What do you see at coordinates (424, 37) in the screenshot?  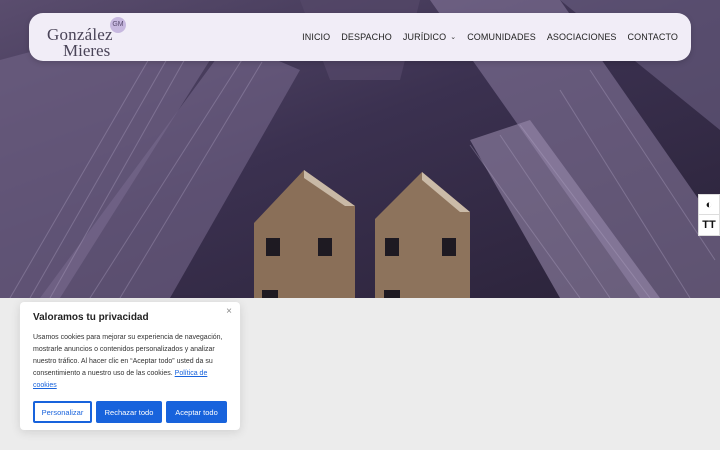 I see `nav-item-juridico-label: JURÍDICO` at bounding box center [424, 37].